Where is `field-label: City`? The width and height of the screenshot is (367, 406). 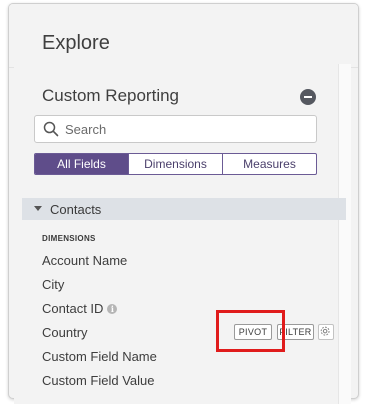
field-label: City is located at coordinates (53, 284).